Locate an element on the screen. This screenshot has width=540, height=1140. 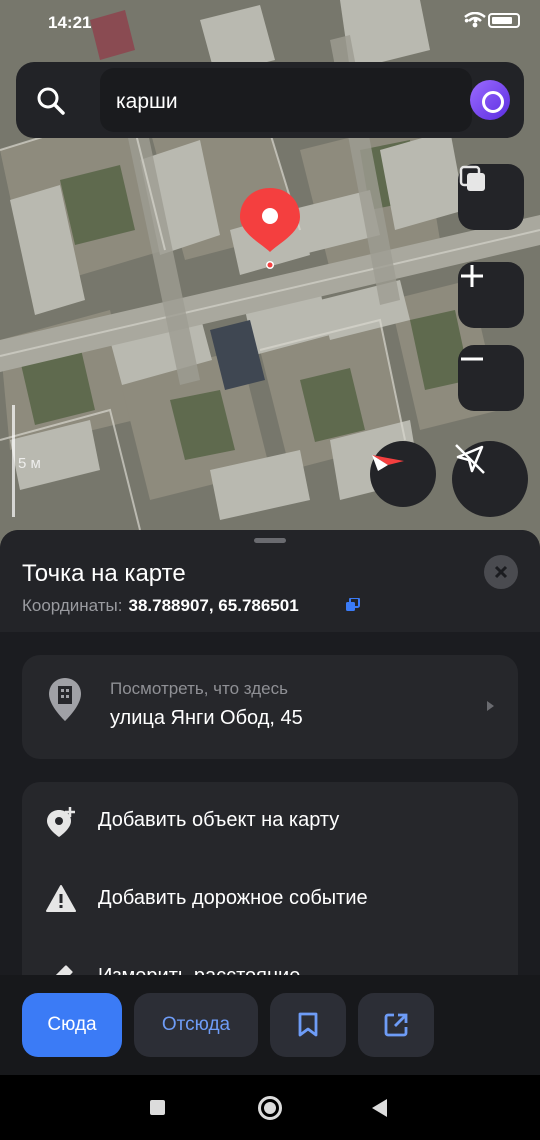
action-label: Добавить объект на карту is located at coordinates (219, 820).